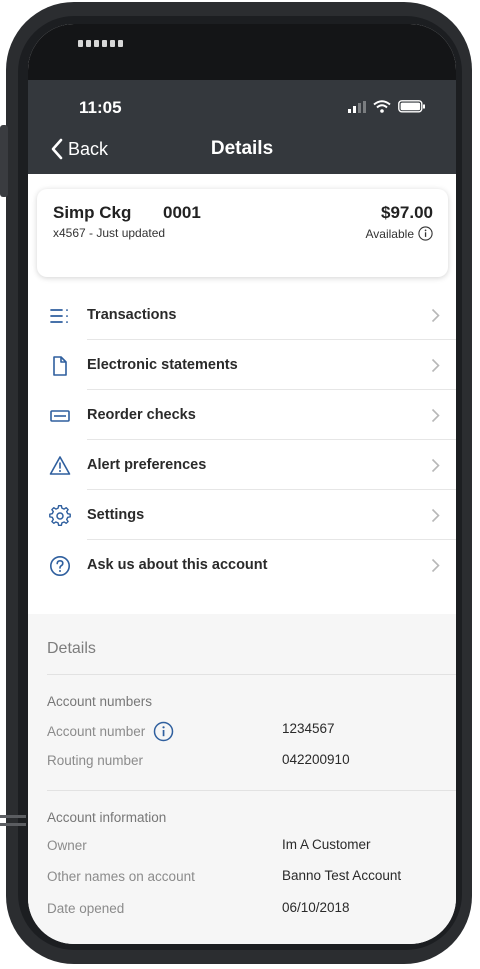 The image size is (480, 969). I want to click on notch, so click(242, 52).